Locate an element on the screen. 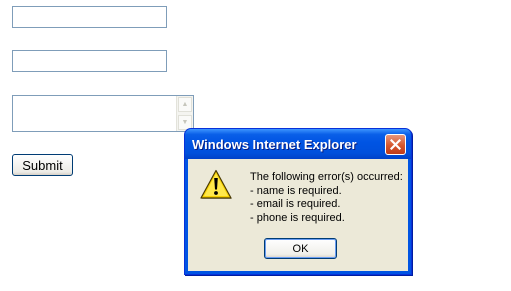 The image size is (511, 291). close-icon is located at coordinates (395, 144).